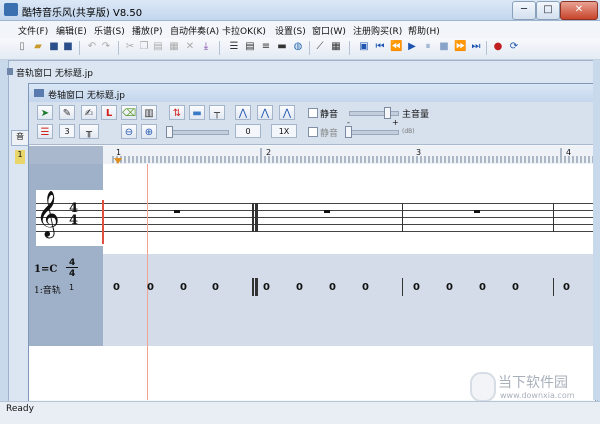 The image size is (600, 424). Describe the element at coordinates (45, 112) in the screenshot. I see `select-arrow-icon: ➤` at that location.